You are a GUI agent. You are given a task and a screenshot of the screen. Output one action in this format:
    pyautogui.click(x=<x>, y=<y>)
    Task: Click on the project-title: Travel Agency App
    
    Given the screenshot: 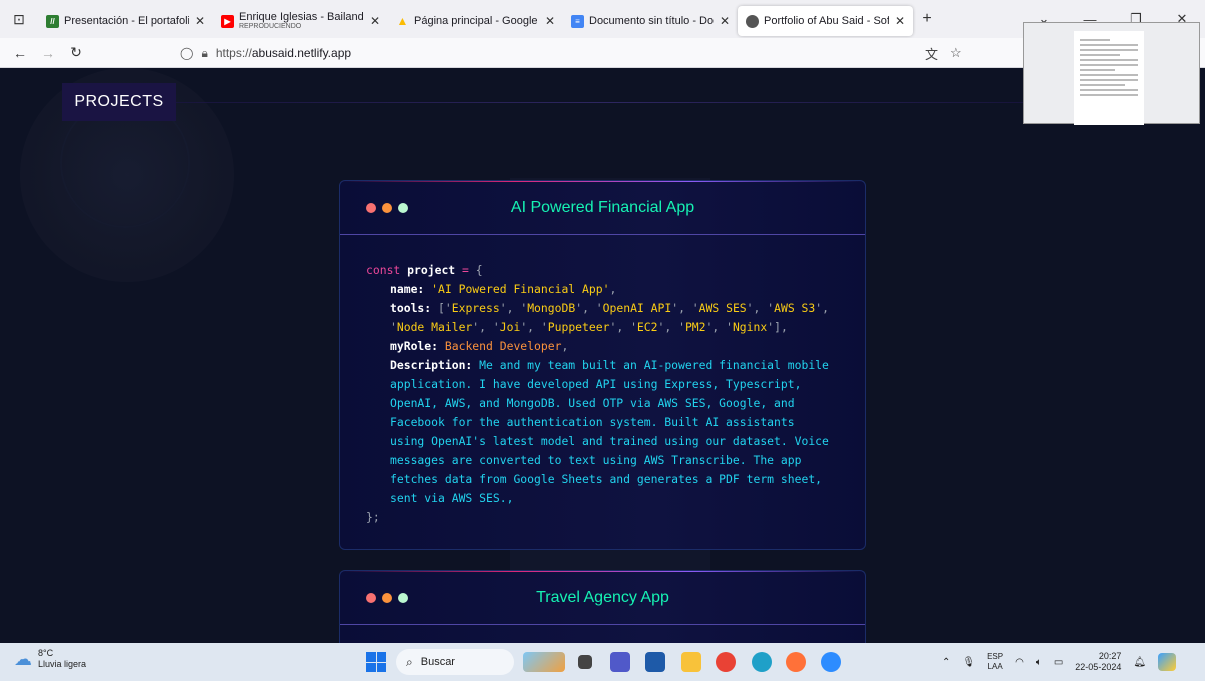 What is the action you would take?
    pyautogui.click(x=602, y=597)
    